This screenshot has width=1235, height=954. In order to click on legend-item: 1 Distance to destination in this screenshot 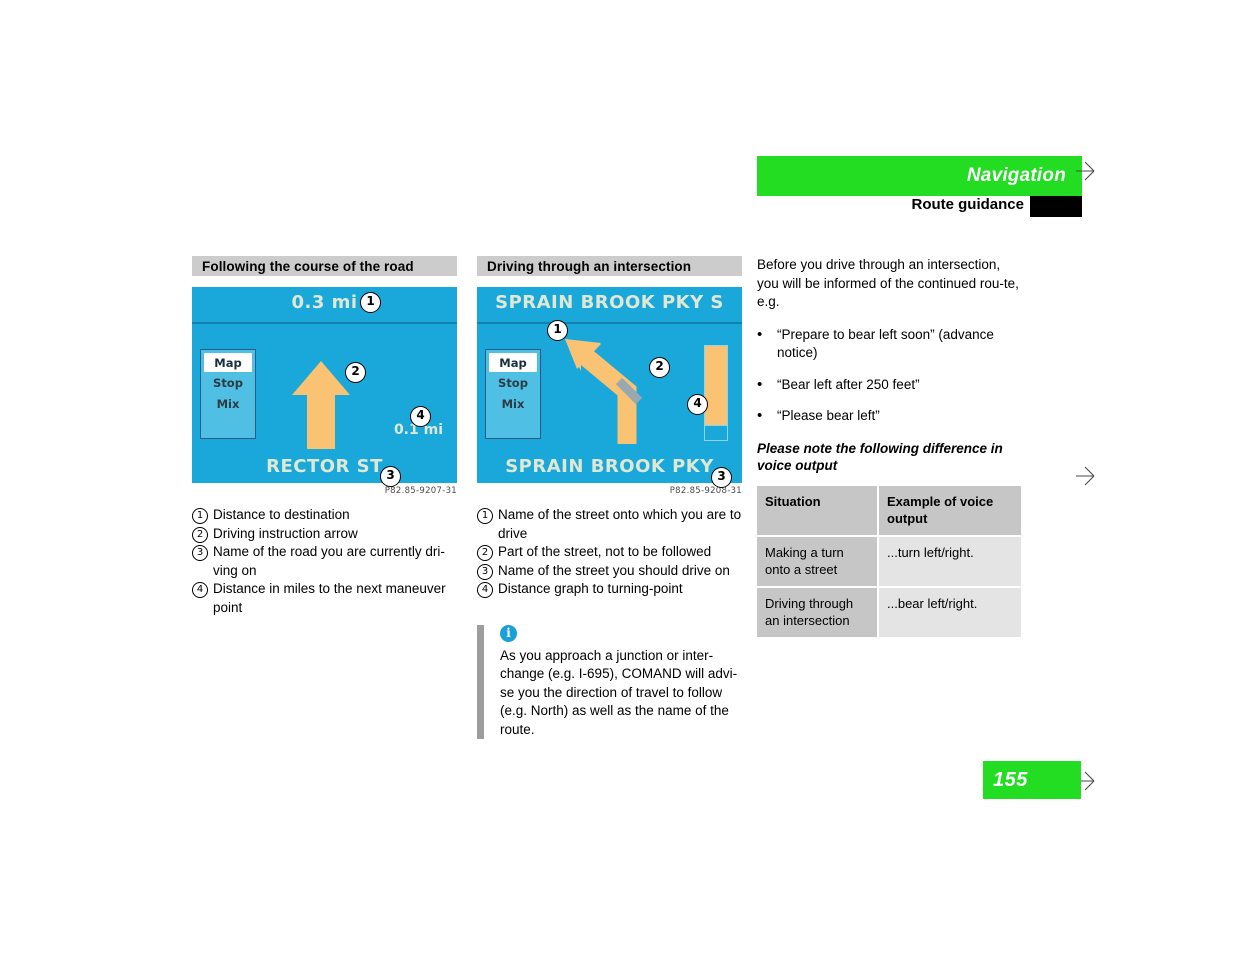, I will do `click(324, 515)`.